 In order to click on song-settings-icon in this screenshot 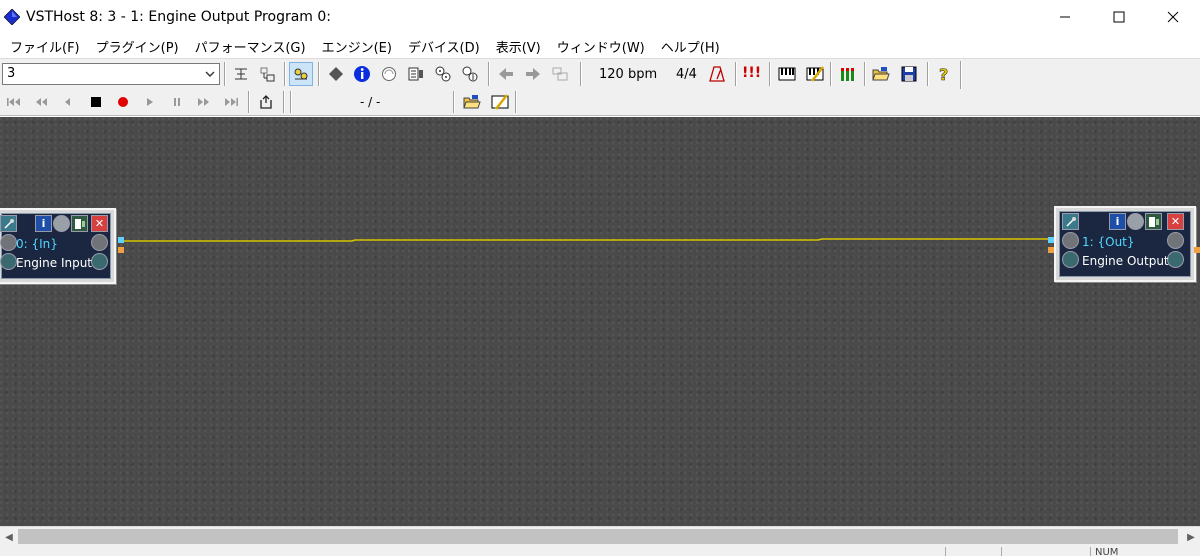, I will do `click(500, 102)`.